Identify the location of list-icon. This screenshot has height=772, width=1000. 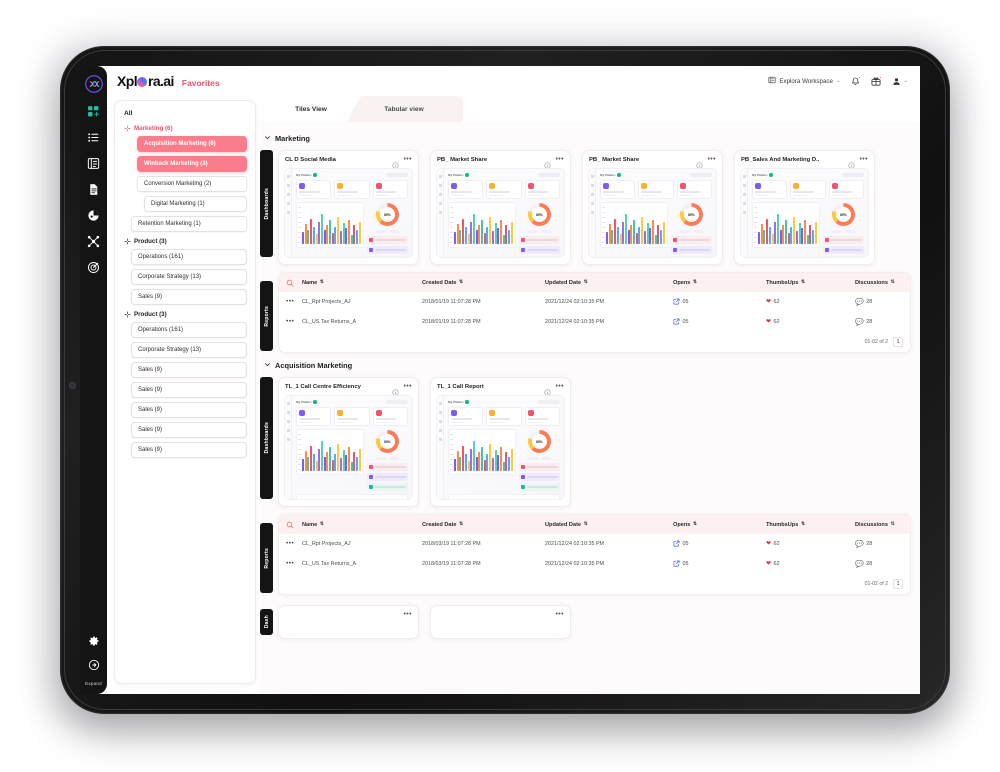
(93, 137).